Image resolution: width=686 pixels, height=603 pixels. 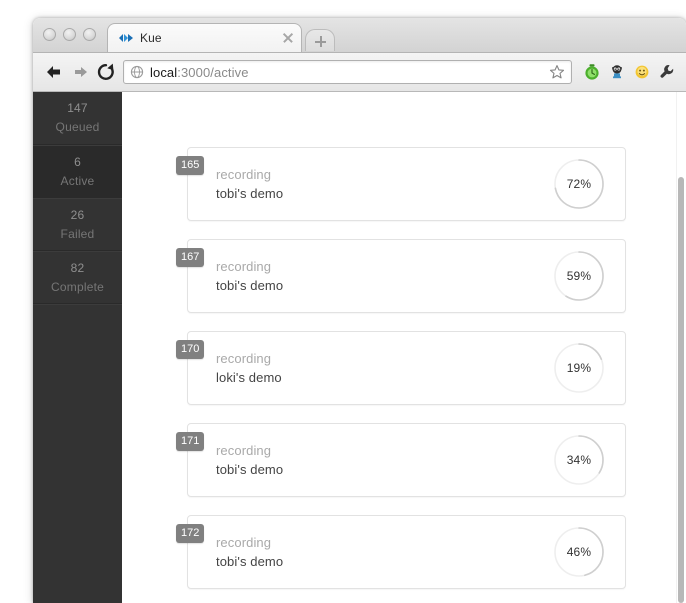 I want to click on browser-tab-kue: Kue, so click(x=204, y=37).